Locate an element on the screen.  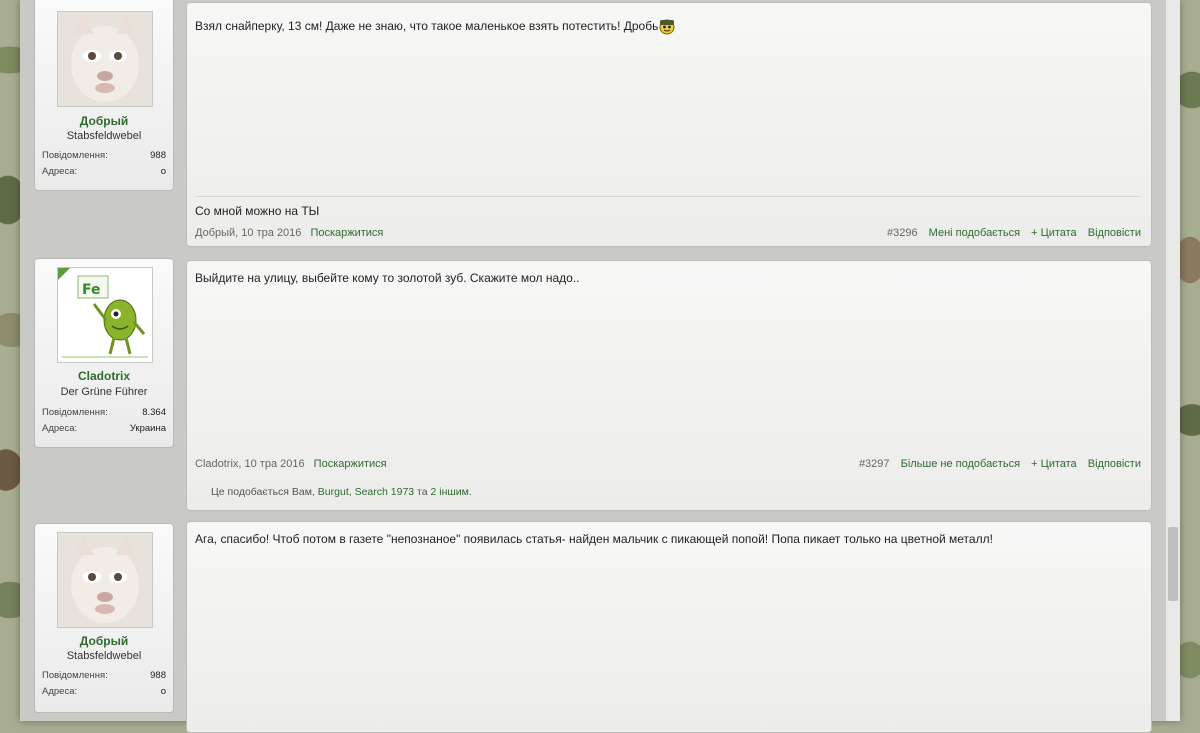
message-meta: Добрый, 10 тра 2016 Поскаржитися is located at coordinates (289, 233).